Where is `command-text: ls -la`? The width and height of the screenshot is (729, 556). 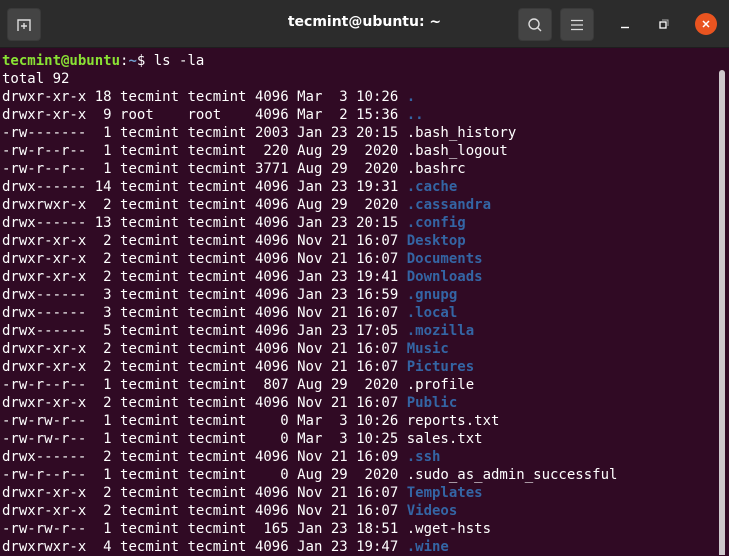 command-text: ls -la is located at coordinates (179, 61).